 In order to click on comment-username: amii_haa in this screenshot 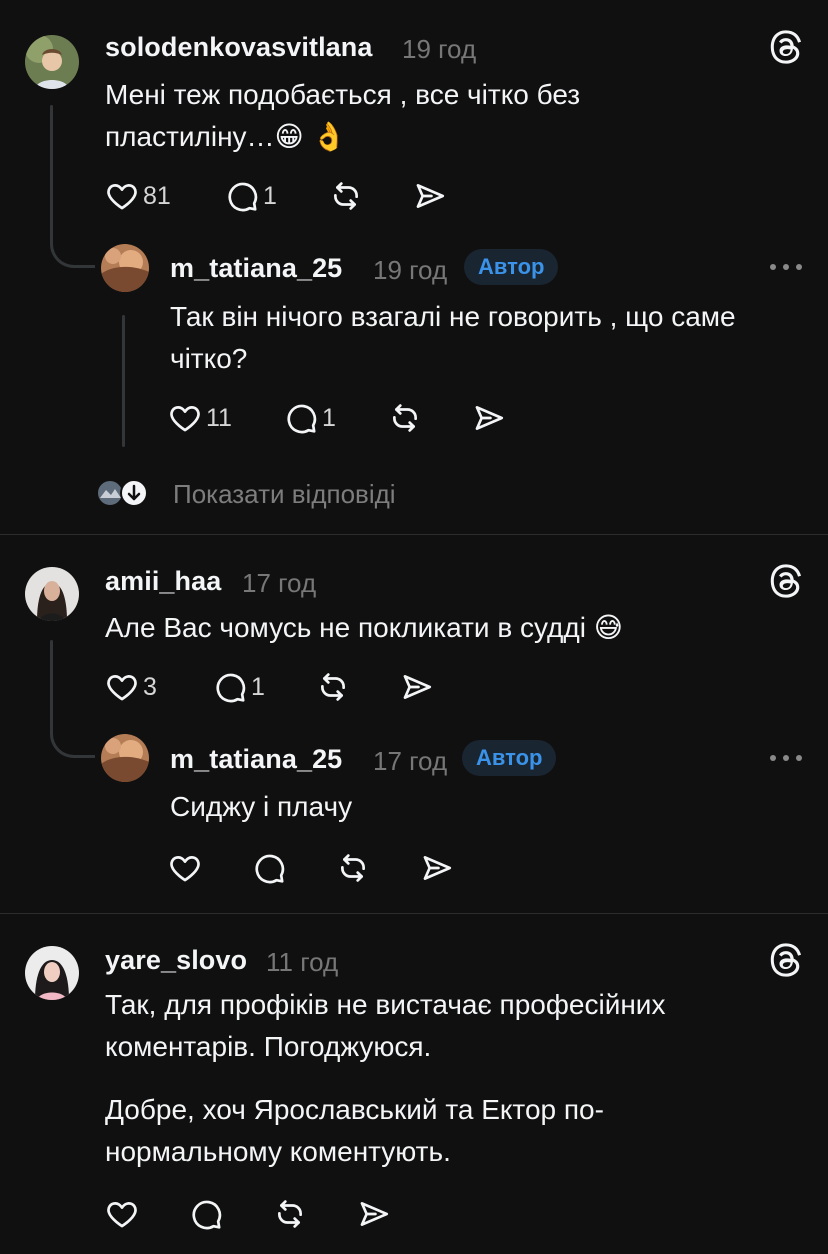, I will do `click(163, 581)`.